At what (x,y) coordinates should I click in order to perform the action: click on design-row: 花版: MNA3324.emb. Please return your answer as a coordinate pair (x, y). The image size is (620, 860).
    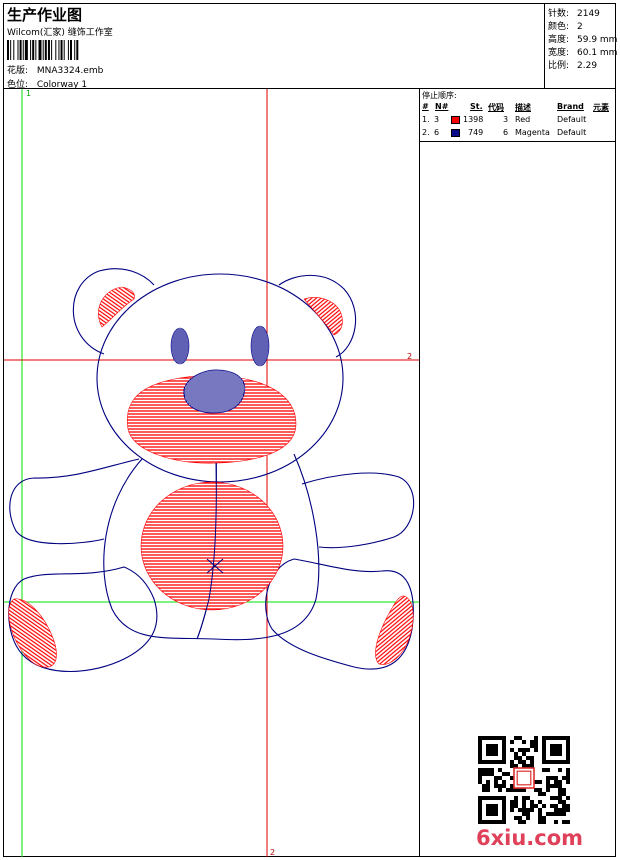
    Looking at the image, I should click on (55, 69).